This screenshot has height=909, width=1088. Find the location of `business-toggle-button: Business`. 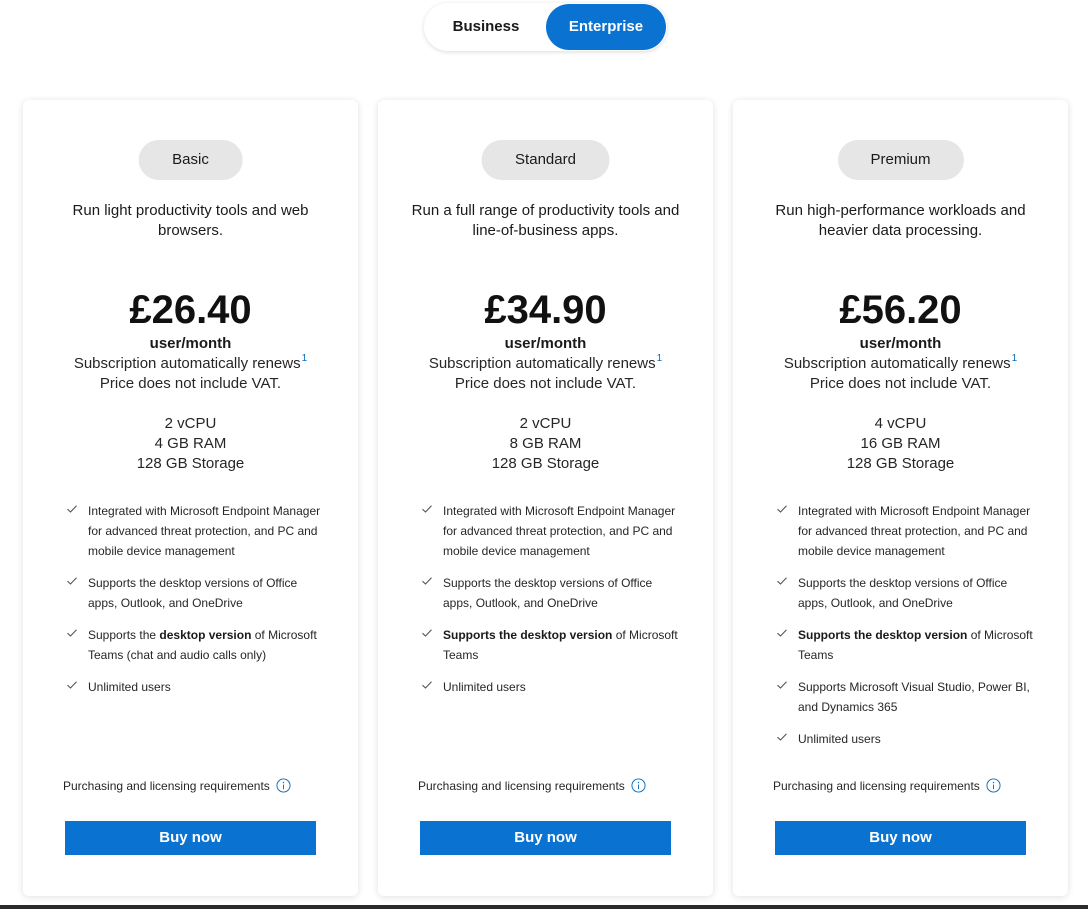

business-toggle-button: Business is located at coordinates (486, 27).